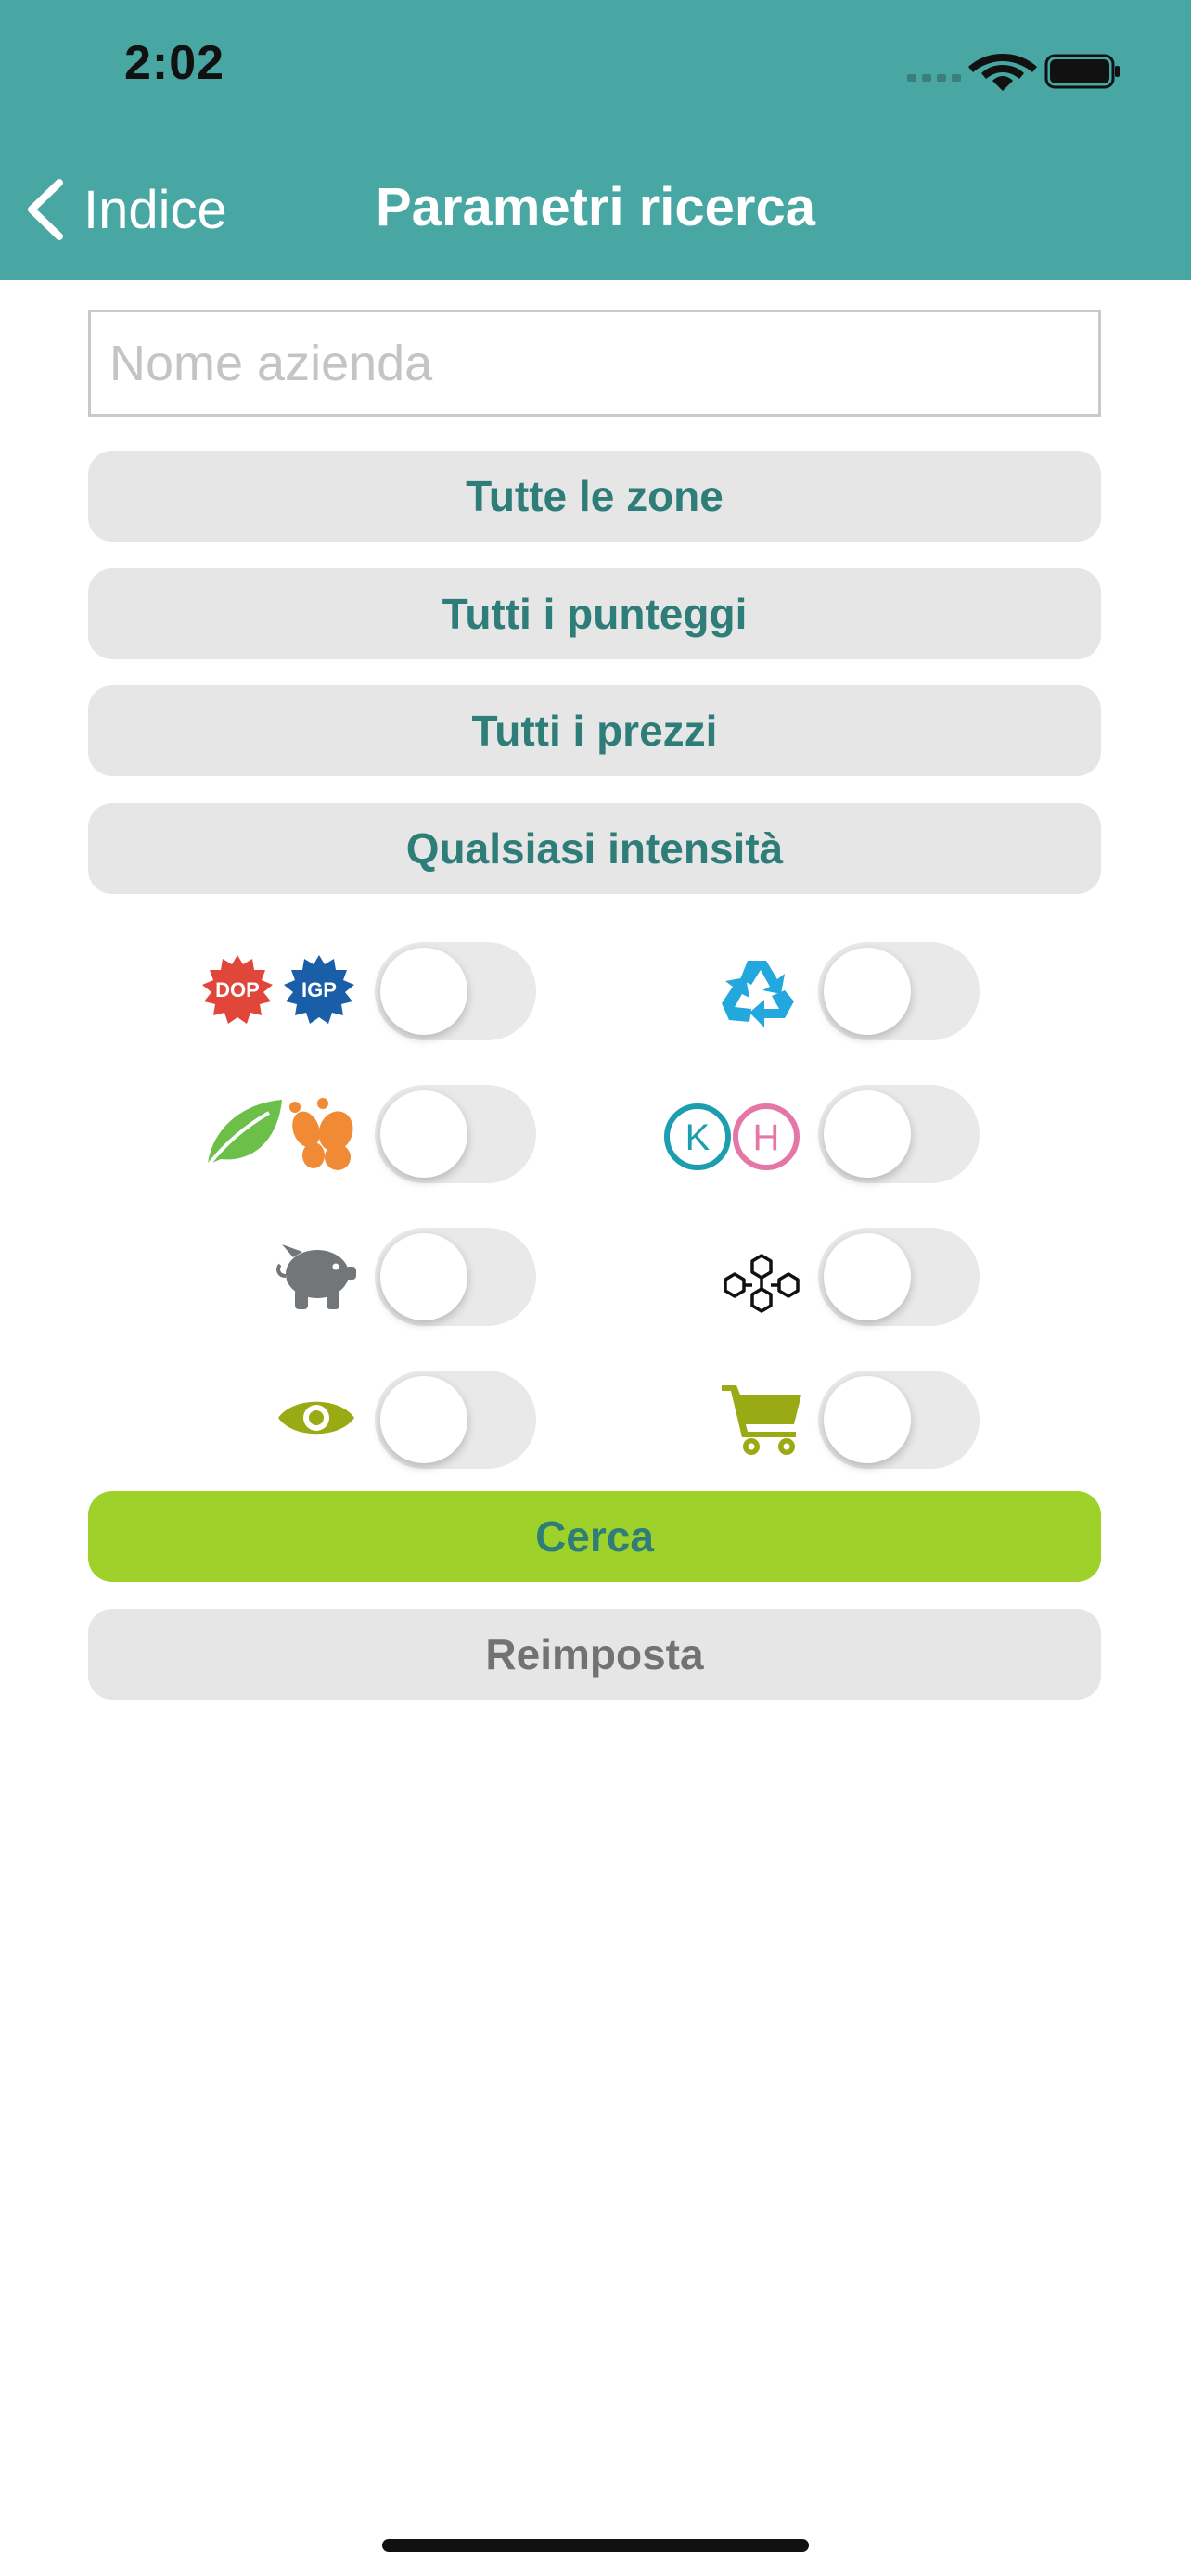  What do you see at coordinates (174, 63) in the screenshot?
I see `status-time: 2:02` at bounding box center [174, 63].